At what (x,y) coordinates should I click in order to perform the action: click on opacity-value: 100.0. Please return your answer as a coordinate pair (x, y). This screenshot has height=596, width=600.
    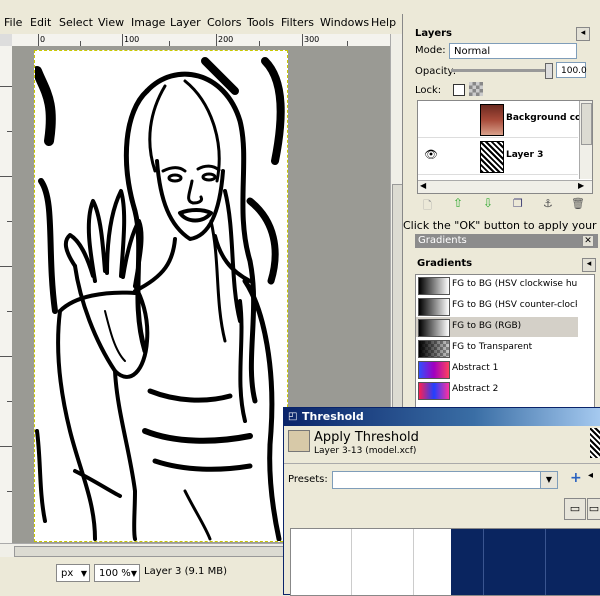
    Looking at the image, I should click on (574, 71).